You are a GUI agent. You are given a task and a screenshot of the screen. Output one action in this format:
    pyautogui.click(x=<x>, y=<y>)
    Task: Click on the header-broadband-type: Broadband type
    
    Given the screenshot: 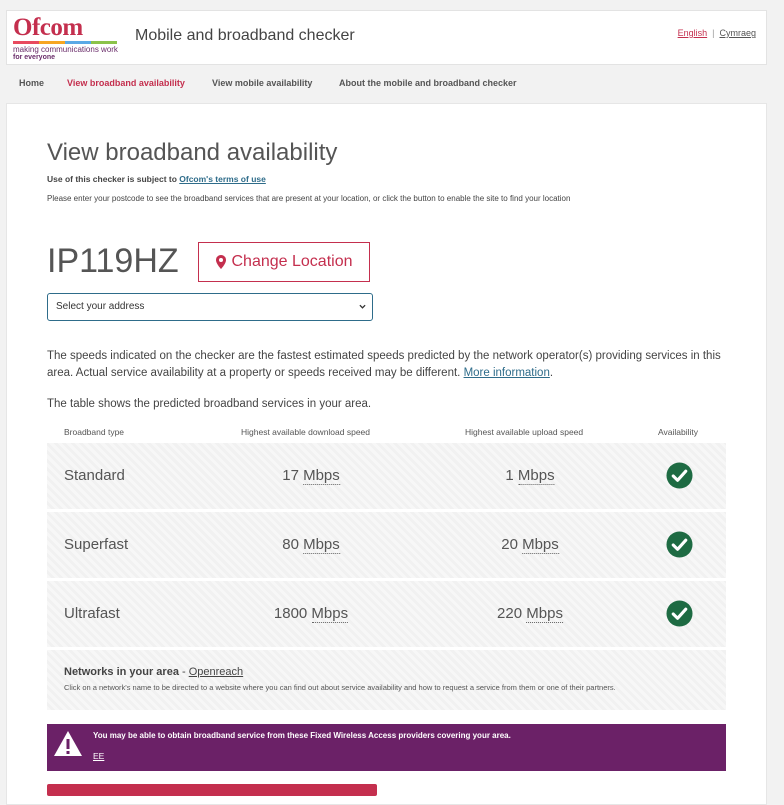 What is the action you would take?
    pyautogui.click(x=94, y=432)
    